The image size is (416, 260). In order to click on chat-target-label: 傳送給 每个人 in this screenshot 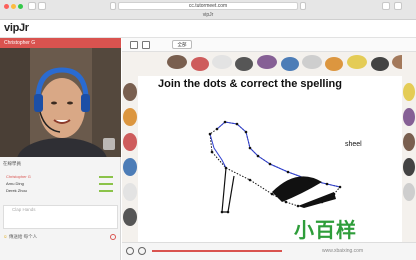, I will do `click(23, 236)`.